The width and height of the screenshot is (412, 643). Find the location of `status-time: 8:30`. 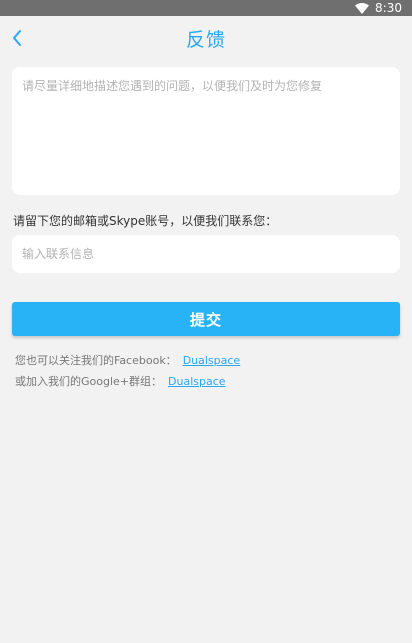

status-time: 8:30 is located at coordinates (388, 8).